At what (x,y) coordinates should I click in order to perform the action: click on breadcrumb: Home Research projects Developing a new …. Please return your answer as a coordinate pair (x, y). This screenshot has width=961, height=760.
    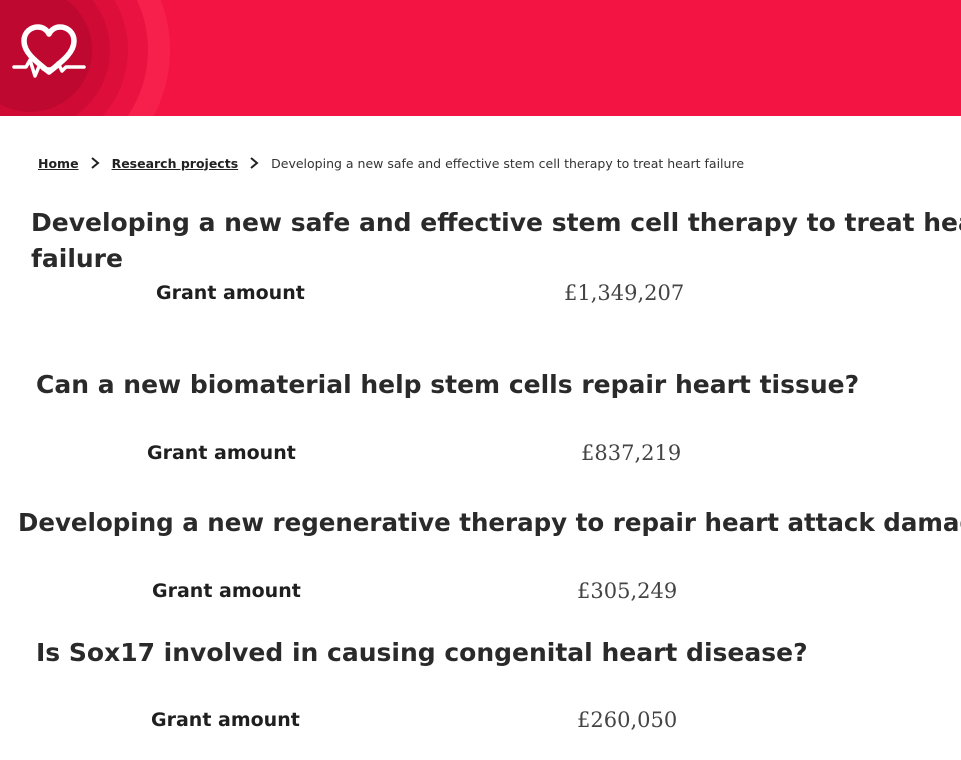
    Looking at the image, I should click on (391, 163).